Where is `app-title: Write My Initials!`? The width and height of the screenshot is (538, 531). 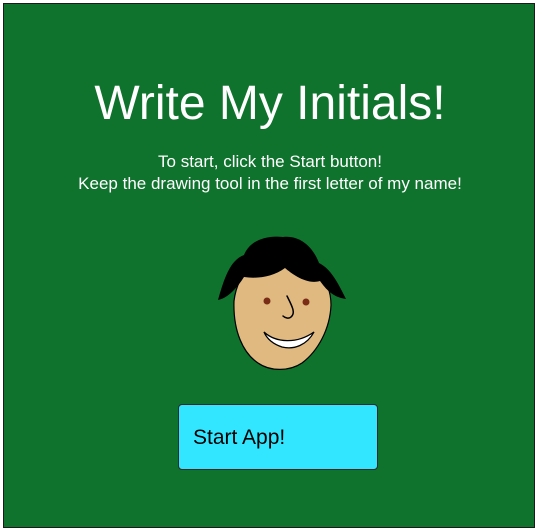 app-title: Write My Initials! is located at coordinates (270, 103).